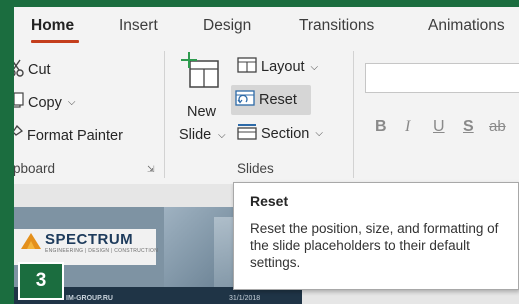 The height and width of the screenshot is (304, 519). Describe the element at coordinates (278, 100) in the screenshot. I see `reset-label: Reset` at that location.